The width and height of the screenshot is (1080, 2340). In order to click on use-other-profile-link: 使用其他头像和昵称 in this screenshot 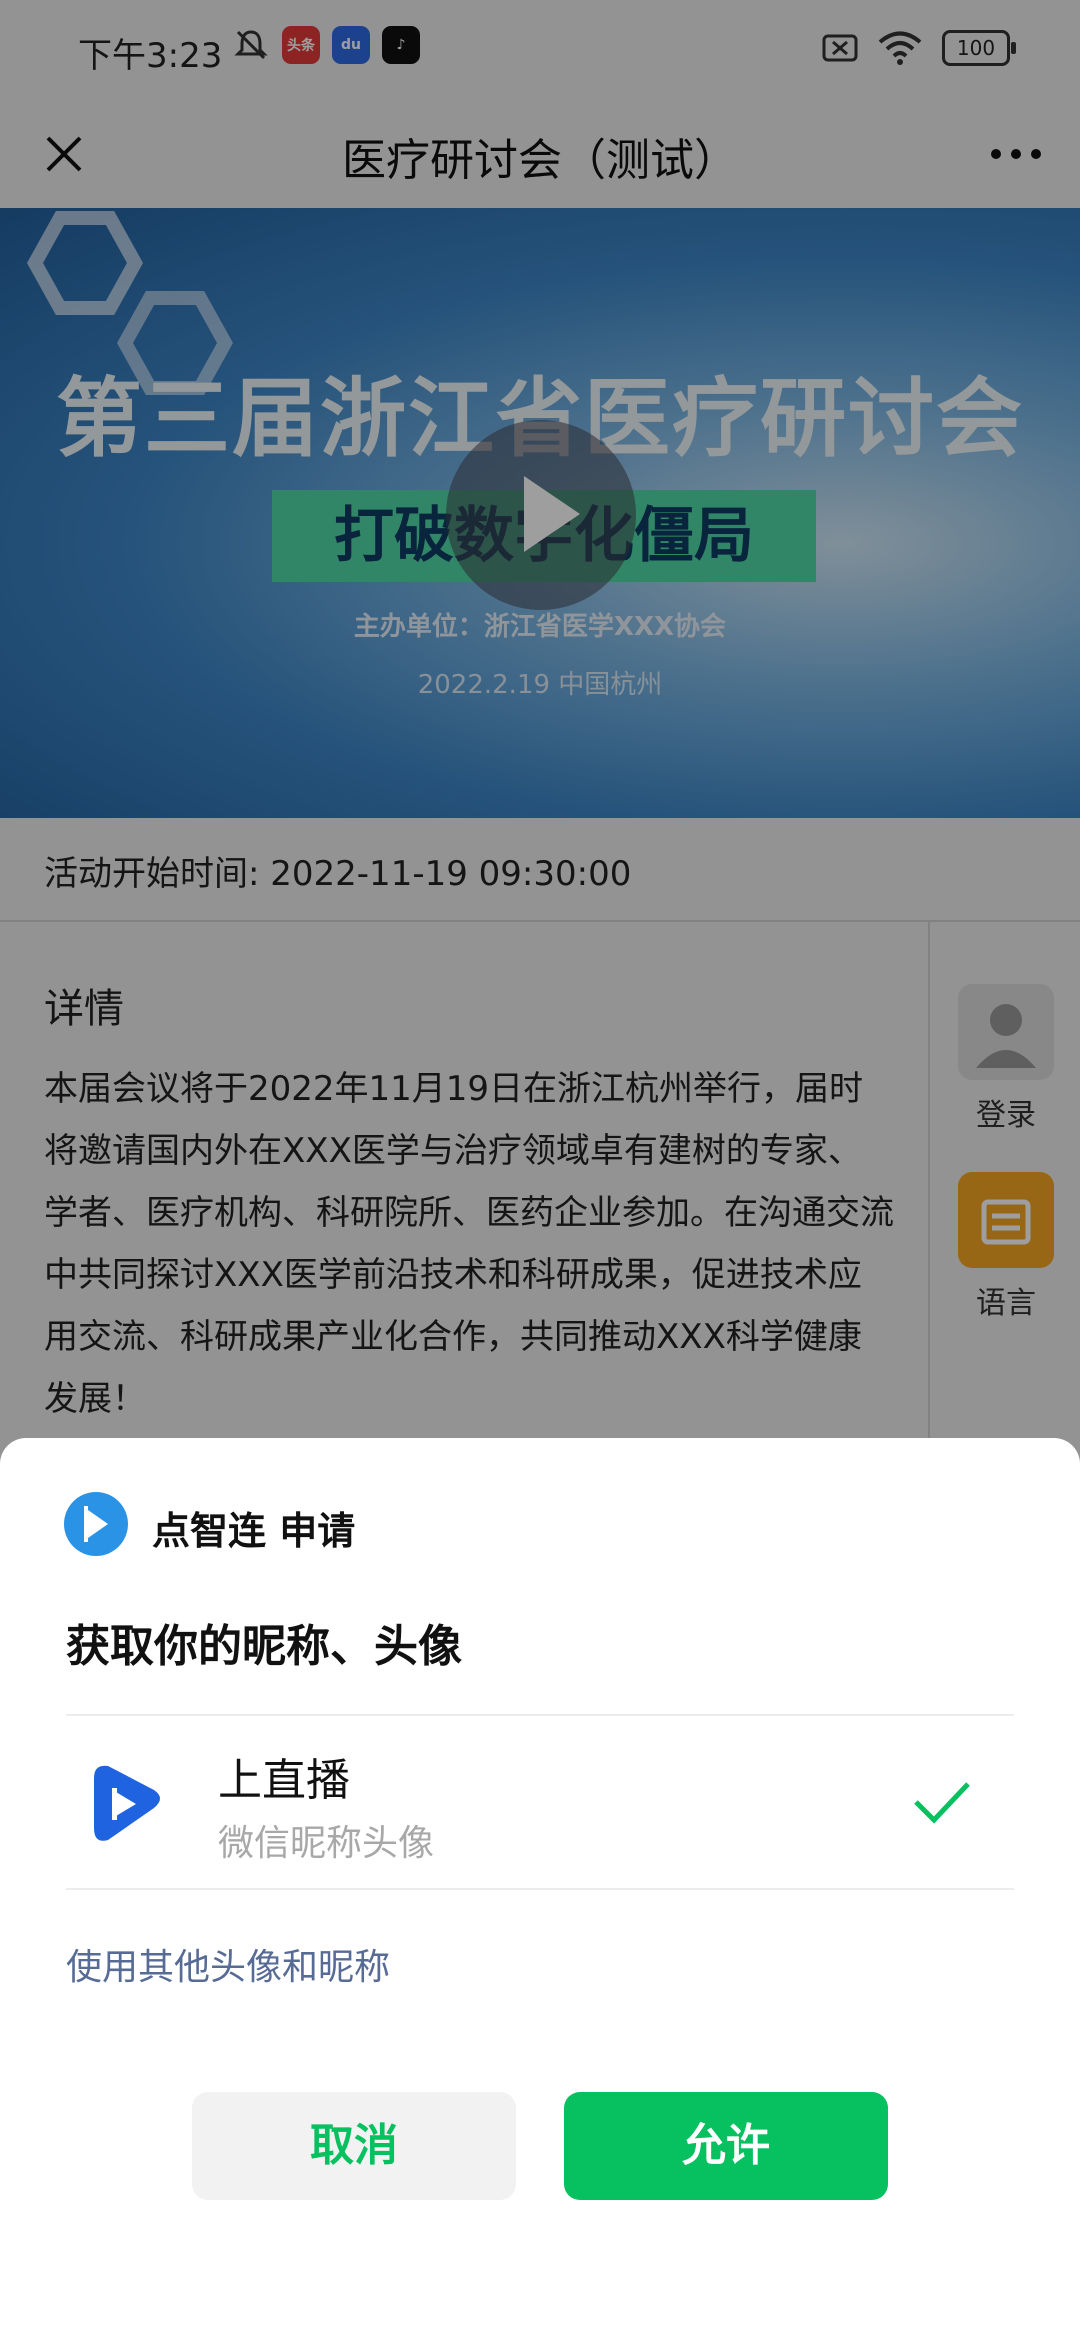, I will do `click(228, 1964)`.